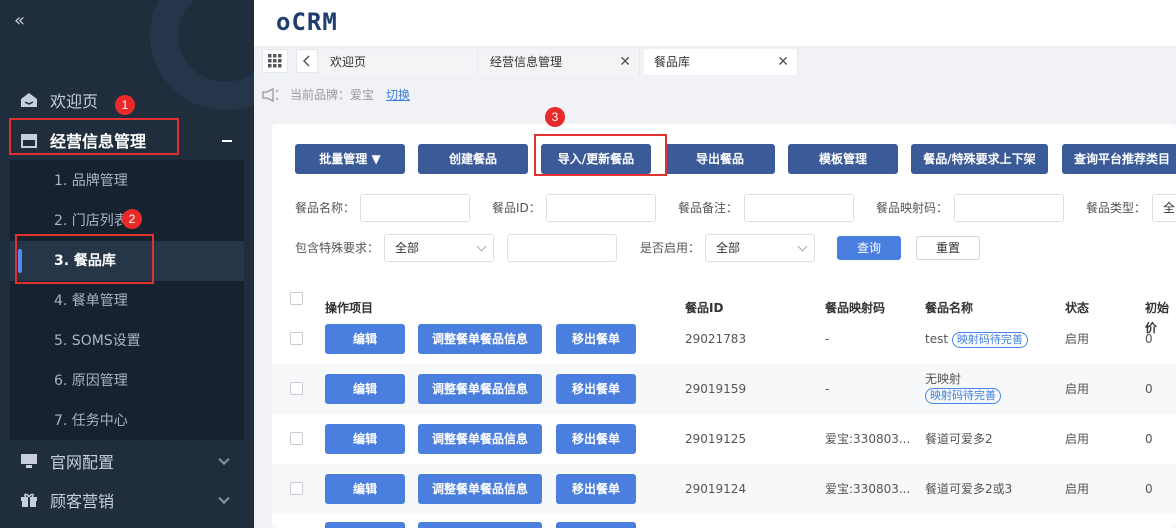 Image resolution: width=1176 pixels, height=528 pixels. I want to click on tab-menu-library: 餐品库 ✕, so click(721, 62).